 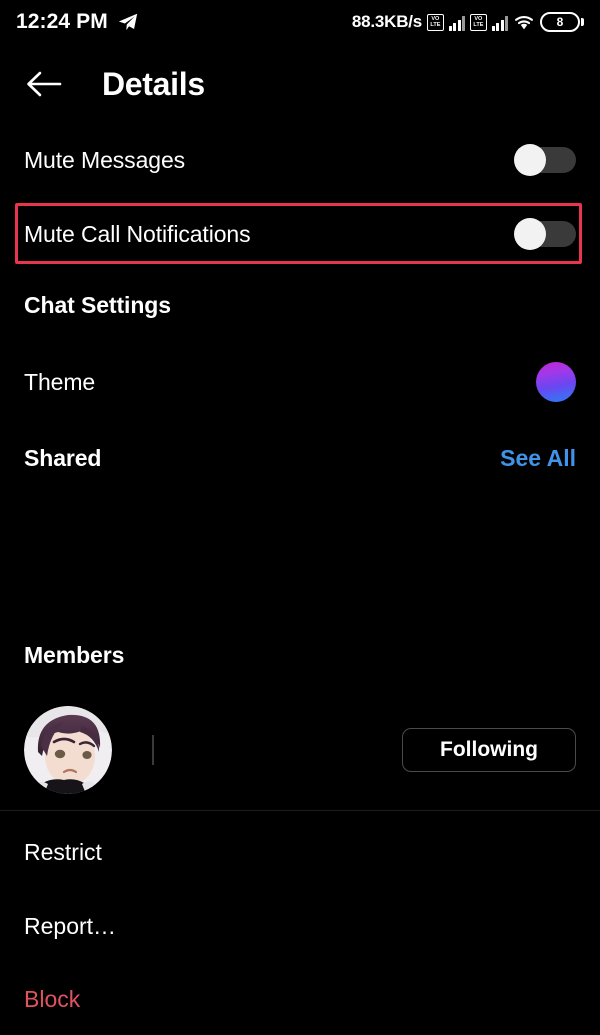 What do you see at coordinates (128, 22) in the screenshot?
I see `telegram-paper-plane-icon` at bounding box center [128, 22].